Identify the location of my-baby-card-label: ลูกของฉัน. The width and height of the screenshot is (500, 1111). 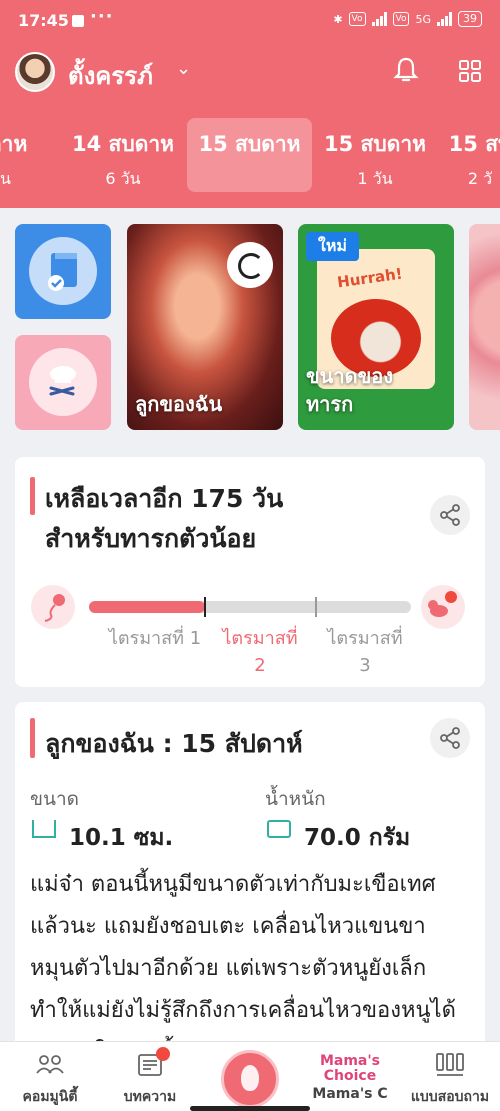
(179, 404).